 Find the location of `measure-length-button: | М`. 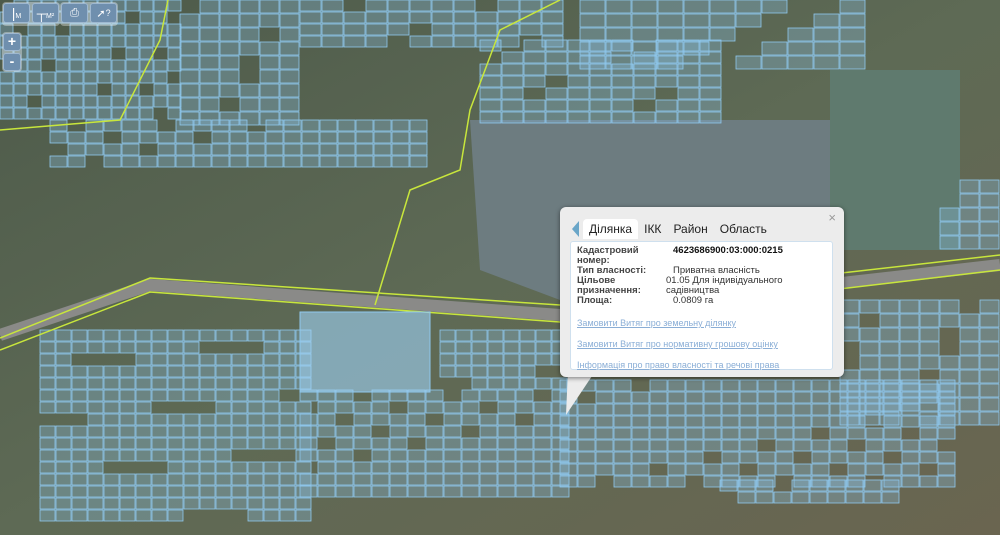

measure-length-button: | М is located at coordinates (16, 13).